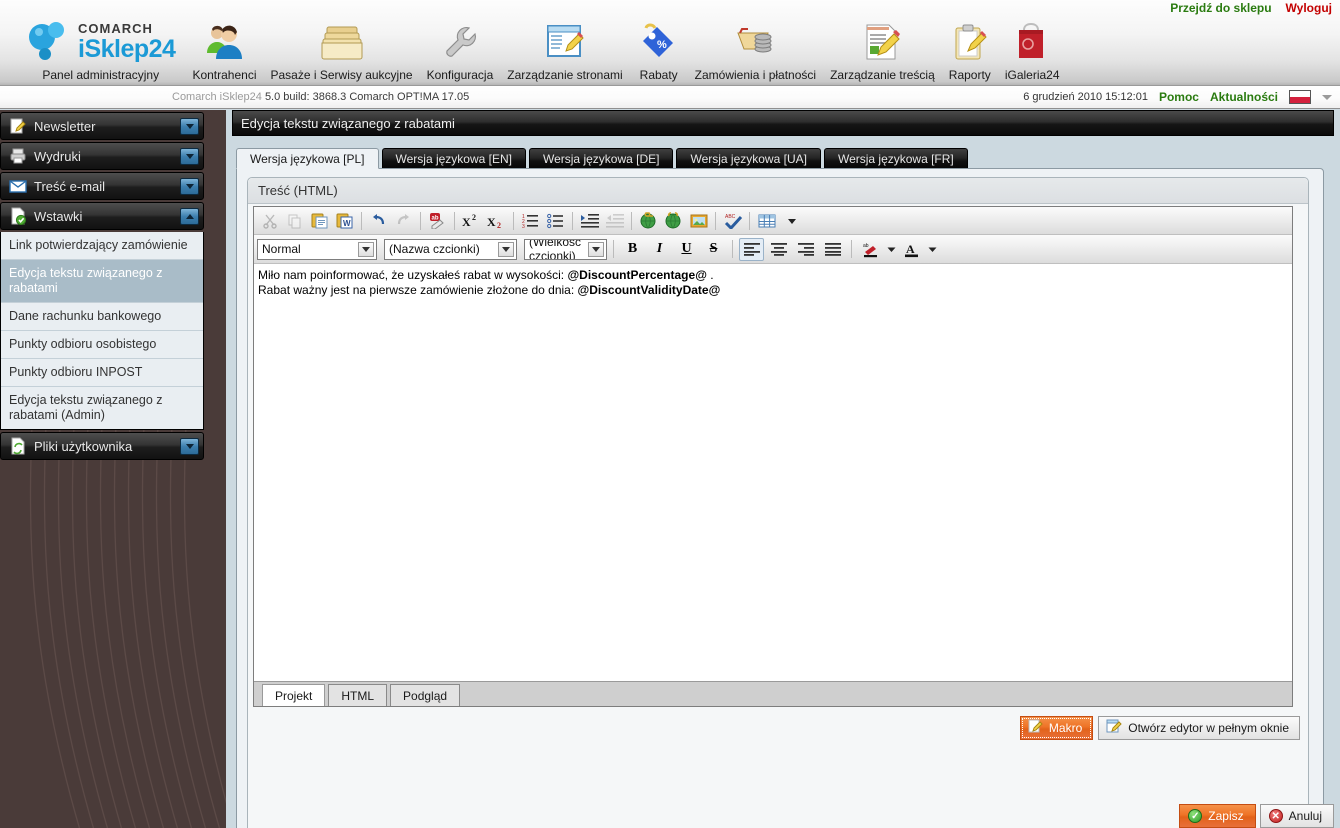 The height and width of the screenshot is (828, 1340). I want to click on insert-table-icon, so click(766, 220).